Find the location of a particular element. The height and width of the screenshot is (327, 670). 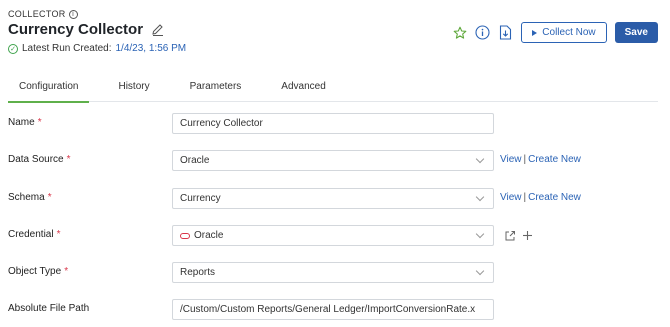

tab-advanced: Advanced is located at coordinates (303, 89).